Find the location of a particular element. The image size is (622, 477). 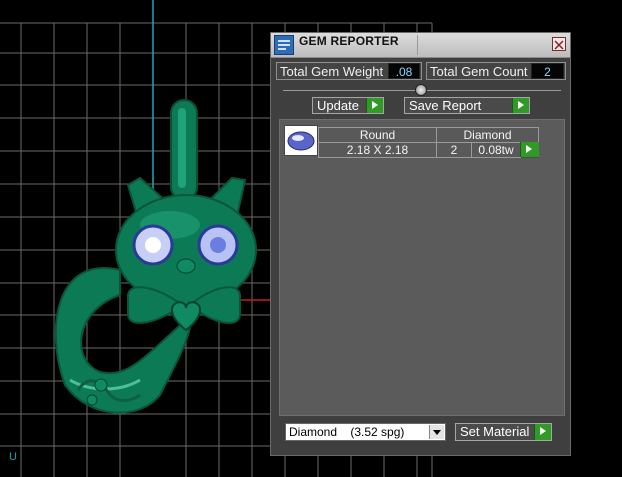

update-button: Update is located at coordinates (348, 105).